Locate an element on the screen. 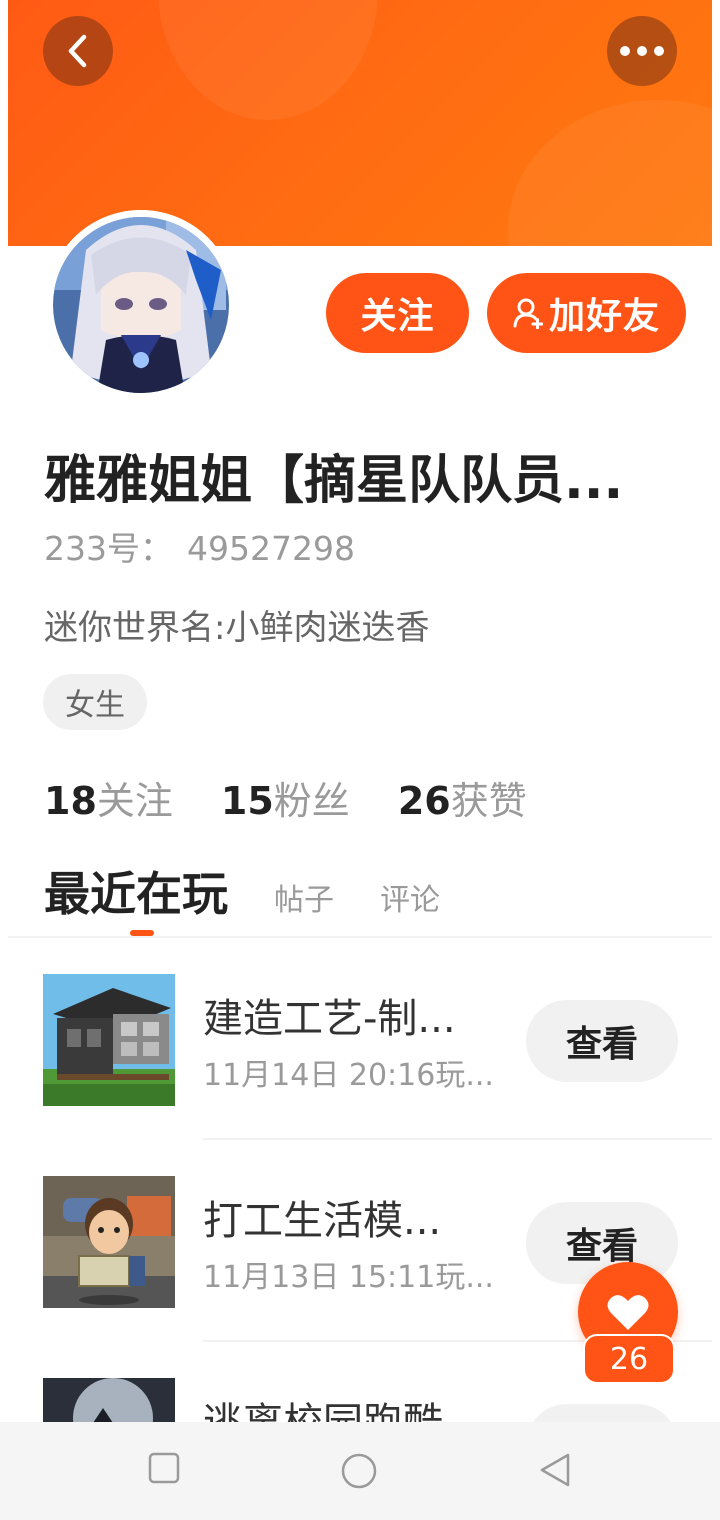 The image size is (720, 1520). chevron-left-icon is located at coordinates (77, 51).